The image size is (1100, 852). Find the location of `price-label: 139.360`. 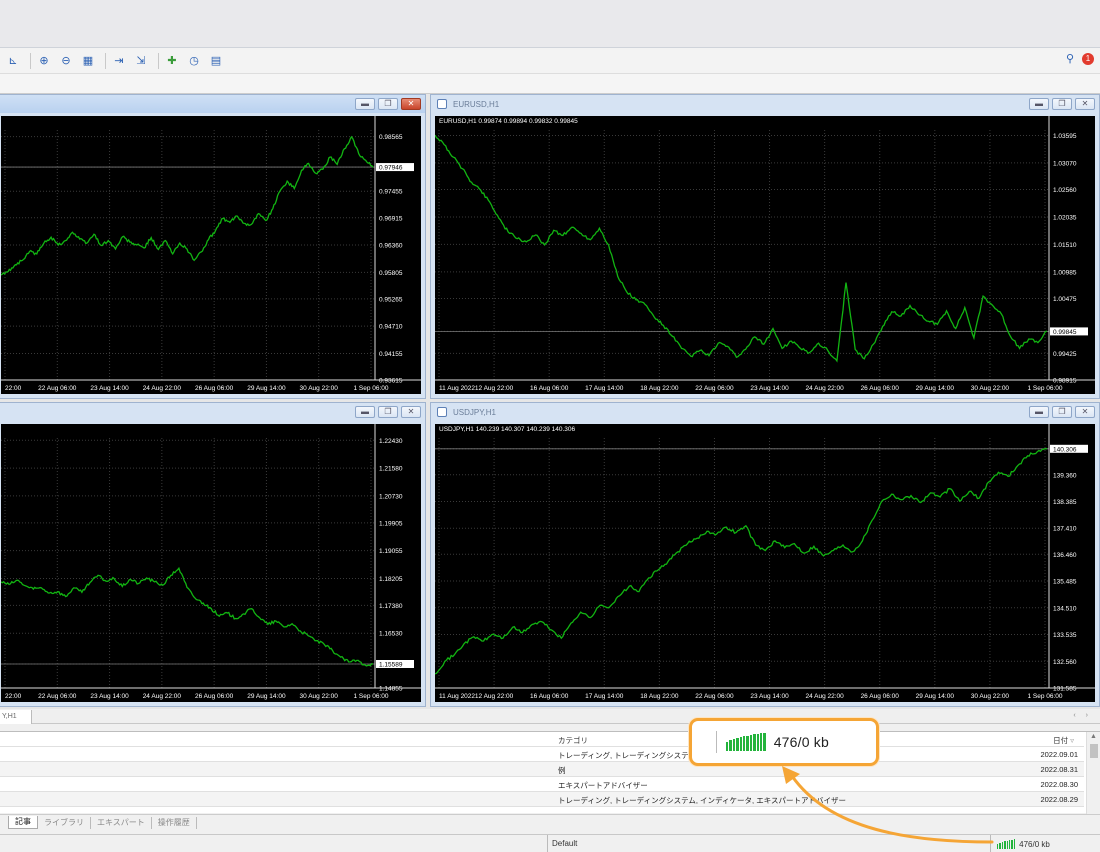

price-label: 139.360 is located at coordinates (1065, 475).